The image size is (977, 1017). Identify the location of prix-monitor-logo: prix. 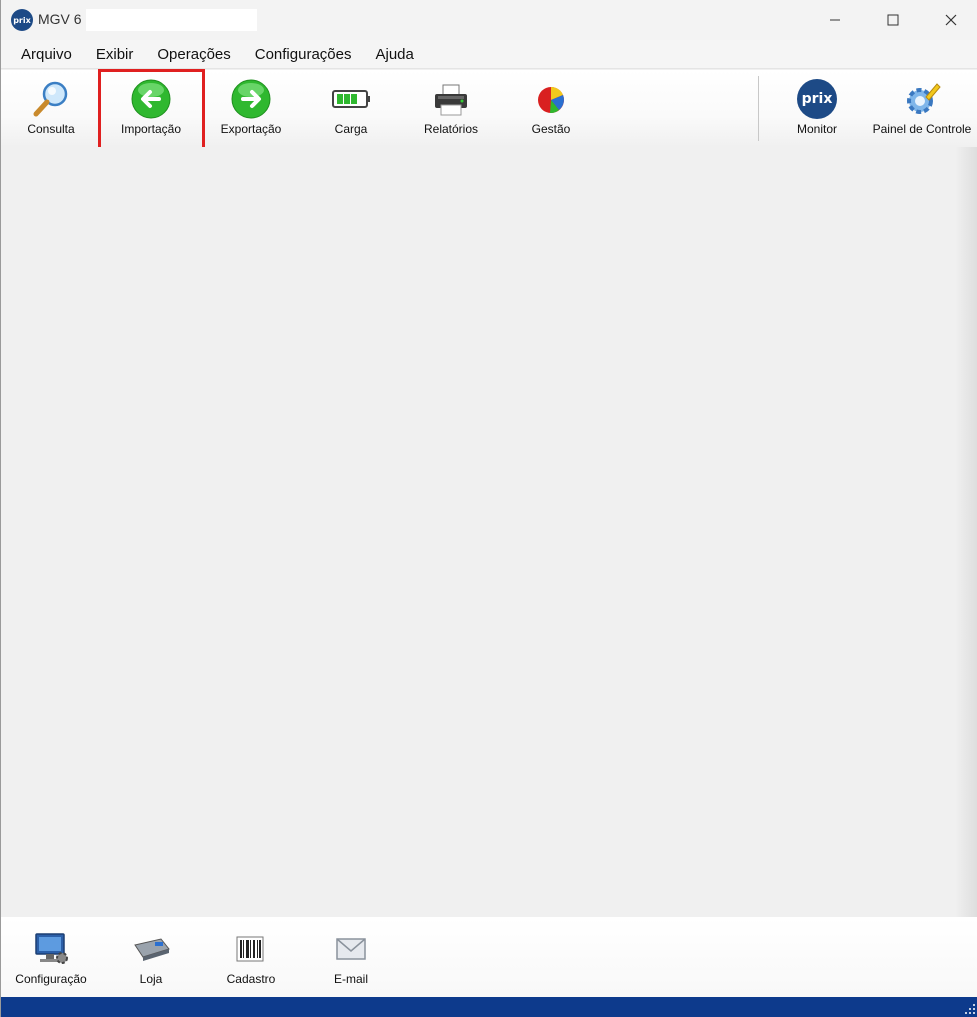
(817, 99).